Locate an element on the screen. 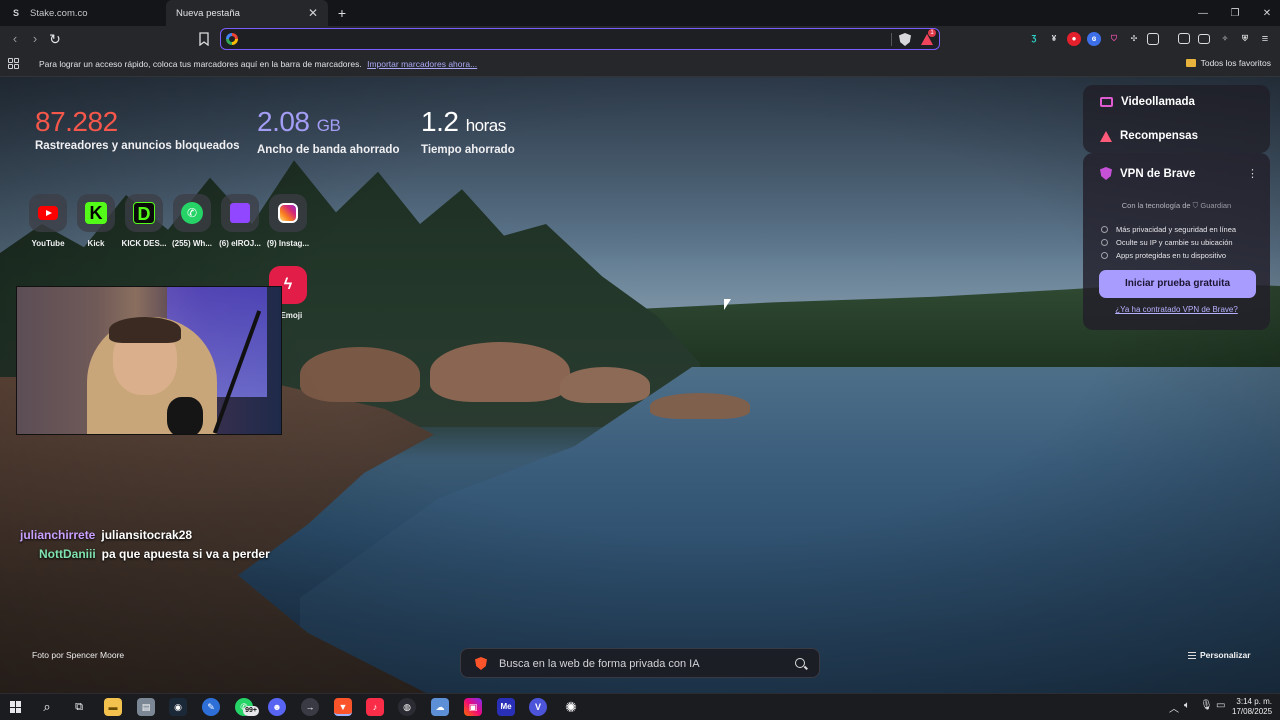 The width and height of the screenshot is (1280, 720). windows-start-icon is located at coordinates (16, 707).